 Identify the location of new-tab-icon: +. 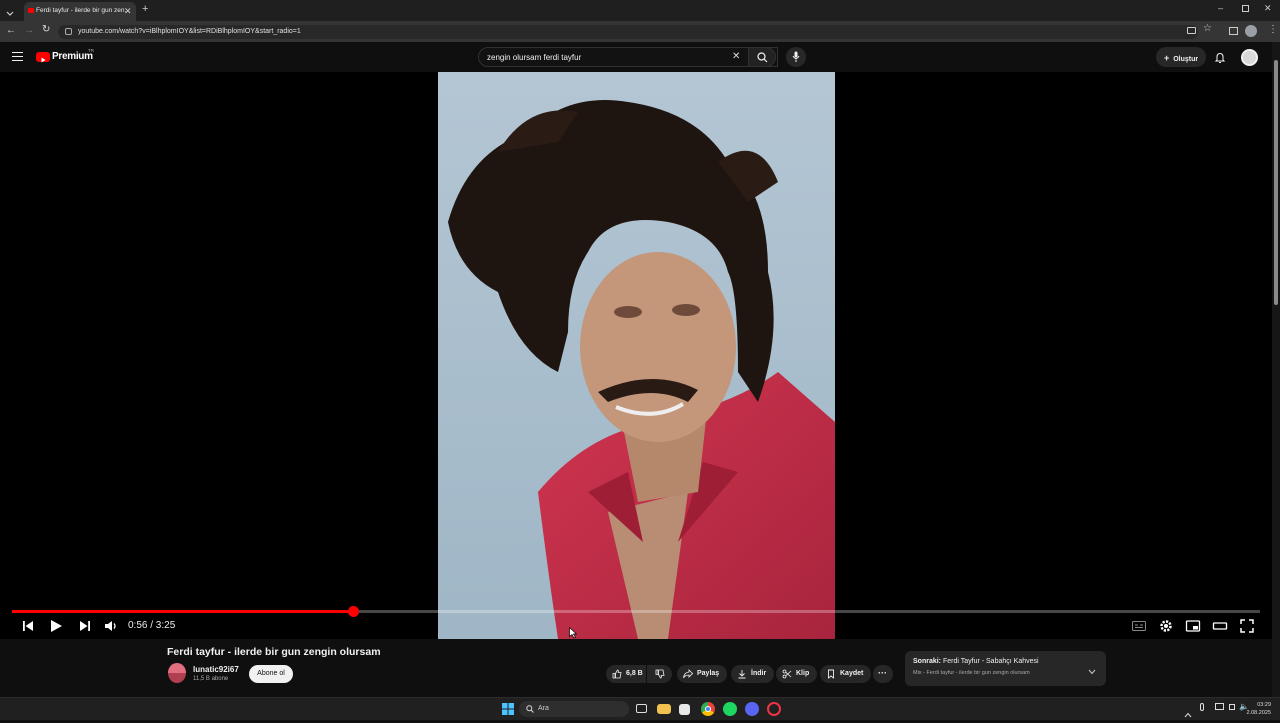
(145, 9).